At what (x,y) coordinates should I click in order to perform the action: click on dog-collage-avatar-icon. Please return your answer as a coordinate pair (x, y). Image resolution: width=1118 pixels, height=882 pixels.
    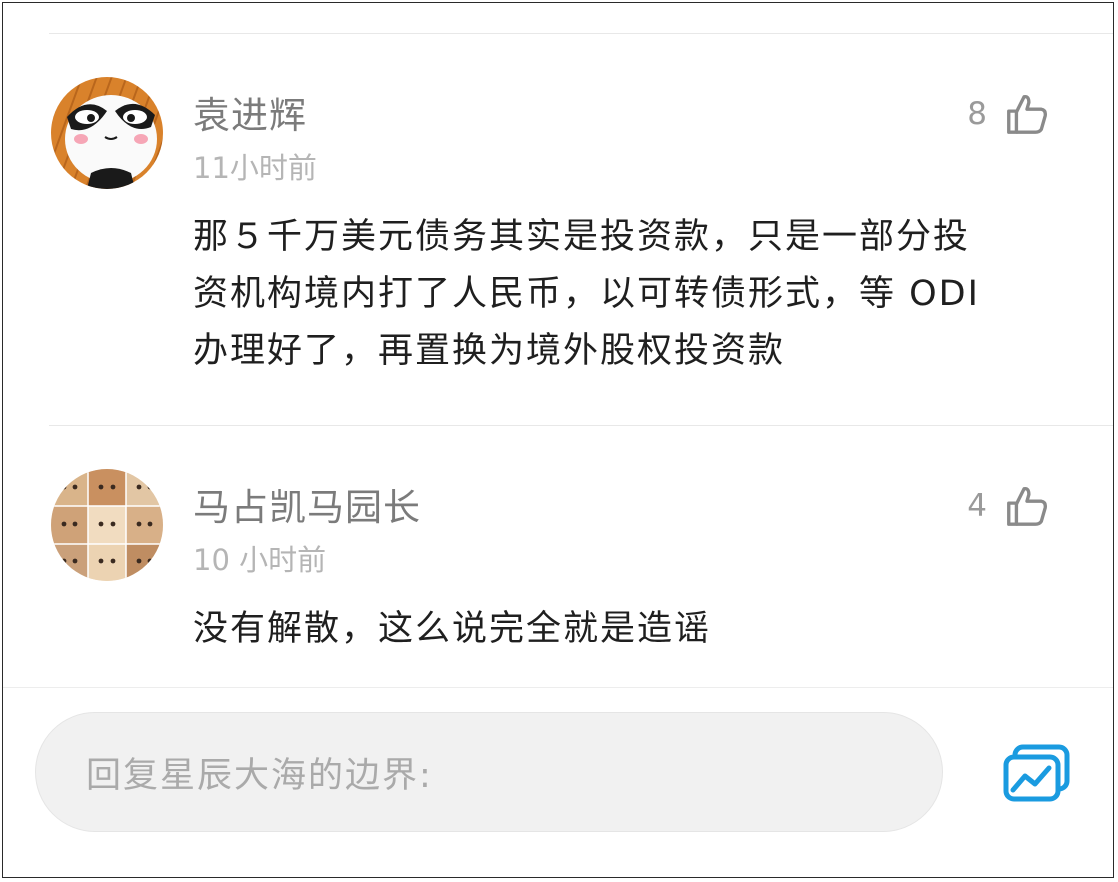
    Looking at the image, I should click on (107, 525).